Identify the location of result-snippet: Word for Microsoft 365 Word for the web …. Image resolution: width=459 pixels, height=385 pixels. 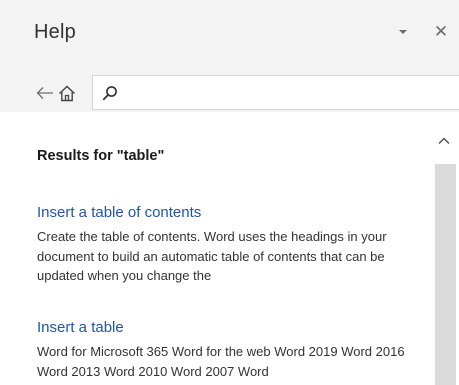
(221, 361).